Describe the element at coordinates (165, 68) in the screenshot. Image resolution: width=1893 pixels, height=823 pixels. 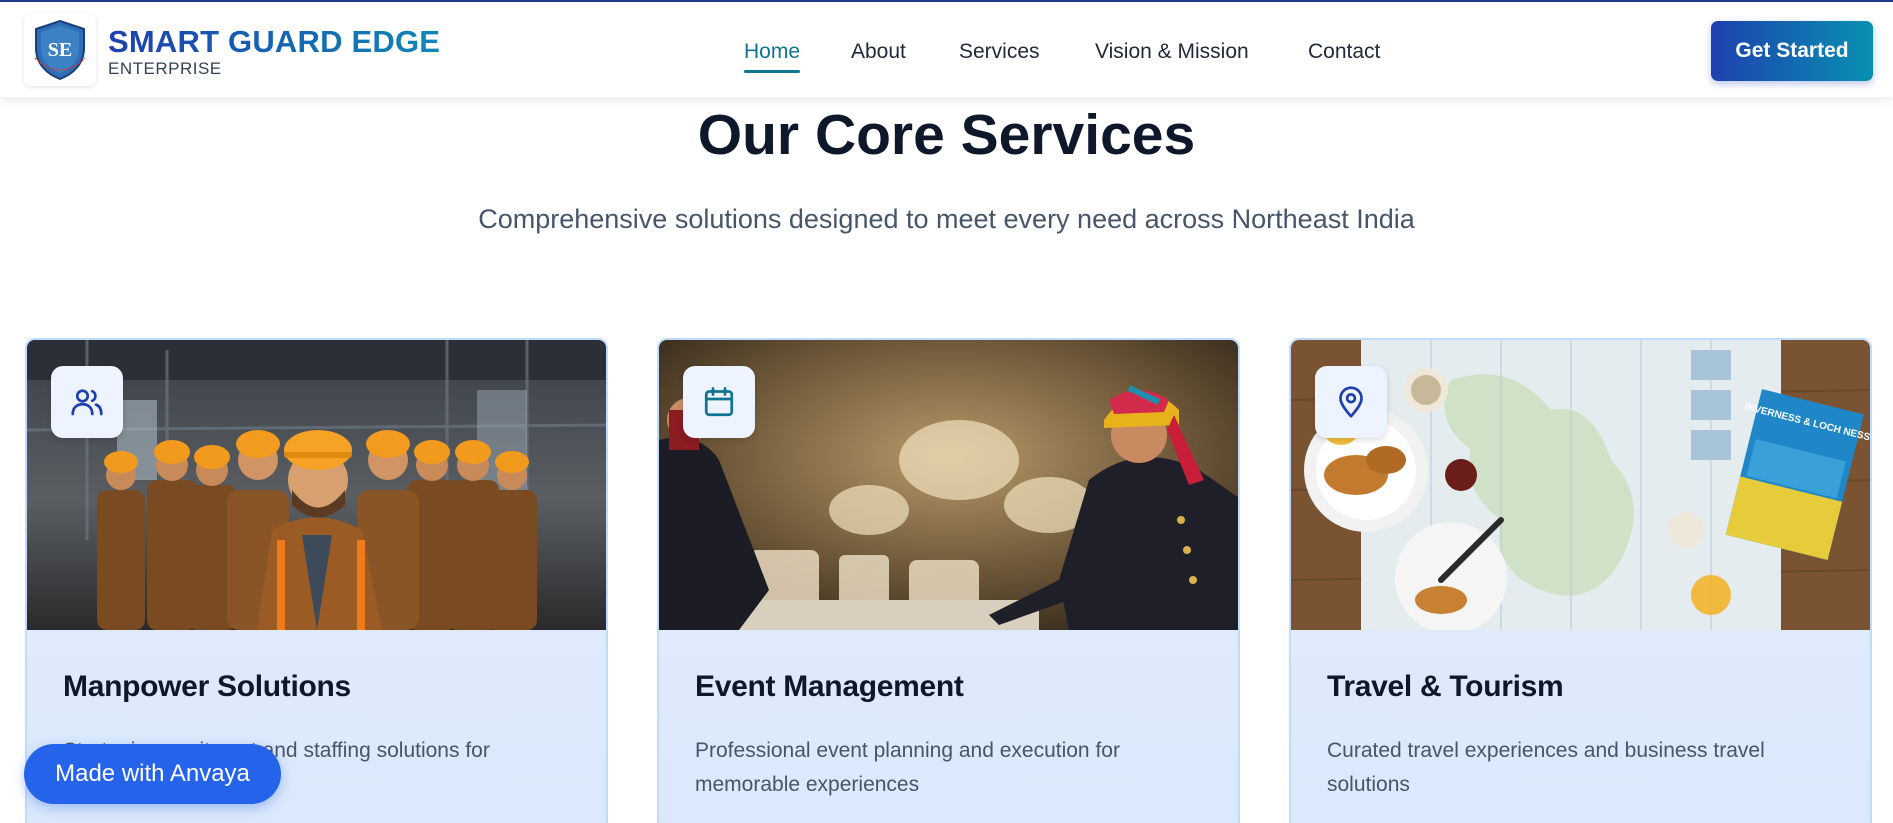
I see `brand-subtitle: ENTERPRISE` at that location.